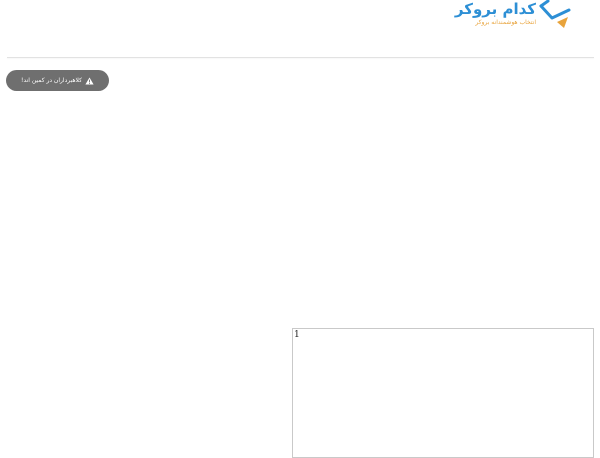 Image resolution: width=600 pixels, height=458 pixels. Describe the element at coordinates (300, 57) in the screenshot. I see `header-divider` at that location.